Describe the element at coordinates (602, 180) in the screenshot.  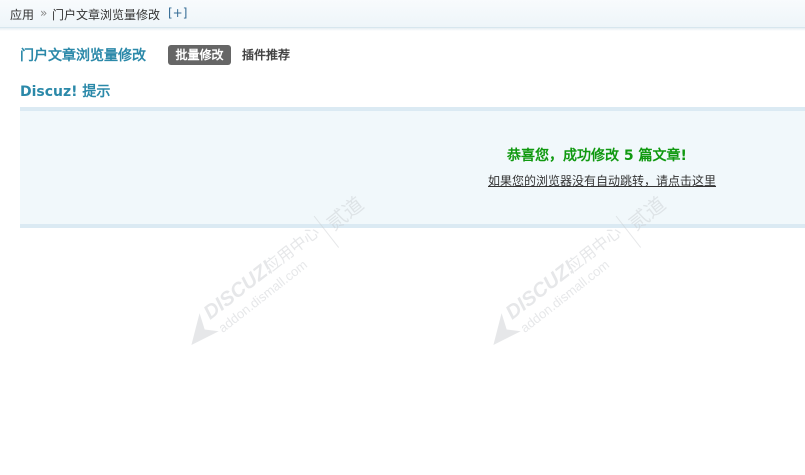
I see `redirect-link: 如果您的浏览器没有自动跳转，请点击这里` at that location.